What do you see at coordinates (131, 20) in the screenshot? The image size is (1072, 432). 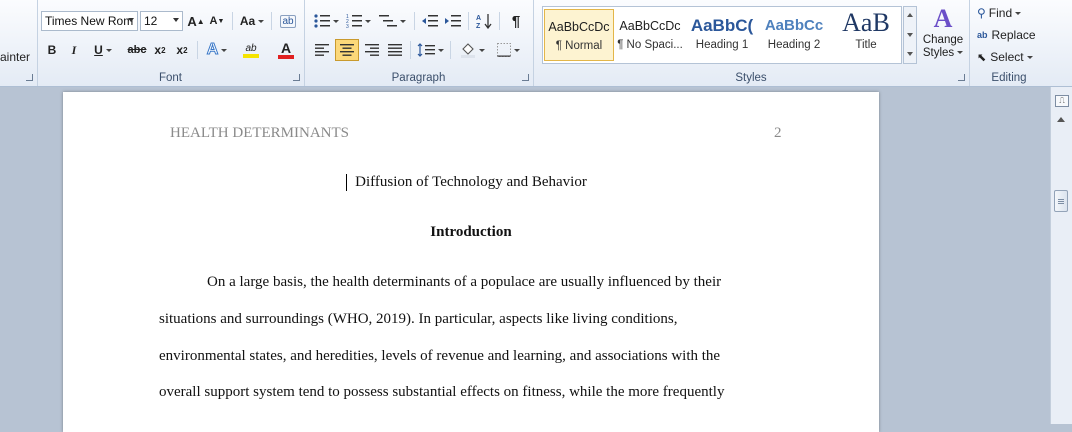 I see `font-name-dropdown-icon` at bounding box center [131, 20].